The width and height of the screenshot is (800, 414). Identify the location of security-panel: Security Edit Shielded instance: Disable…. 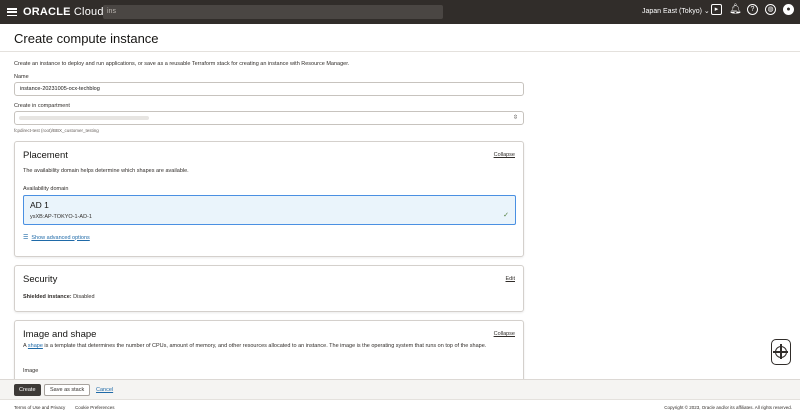
(269, 288).